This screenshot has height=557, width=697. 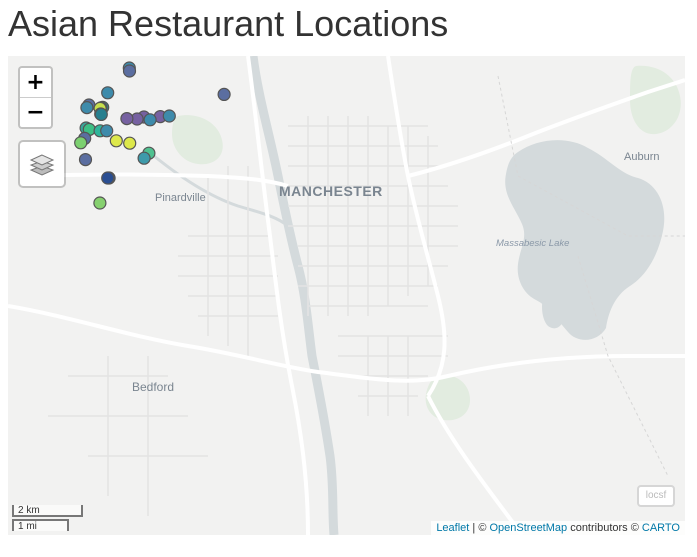 What do you see at coordinates (479, 528) in the screenshot?
I see `attribution-sep: | ©` at bounding box center [479, 528].